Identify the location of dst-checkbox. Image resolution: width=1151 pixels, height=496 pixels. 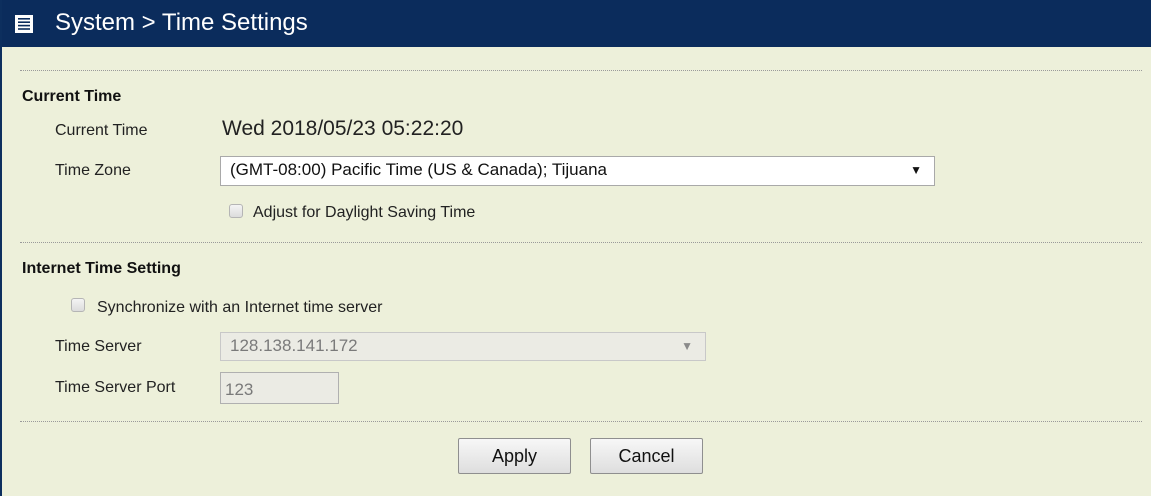
(236, 211).